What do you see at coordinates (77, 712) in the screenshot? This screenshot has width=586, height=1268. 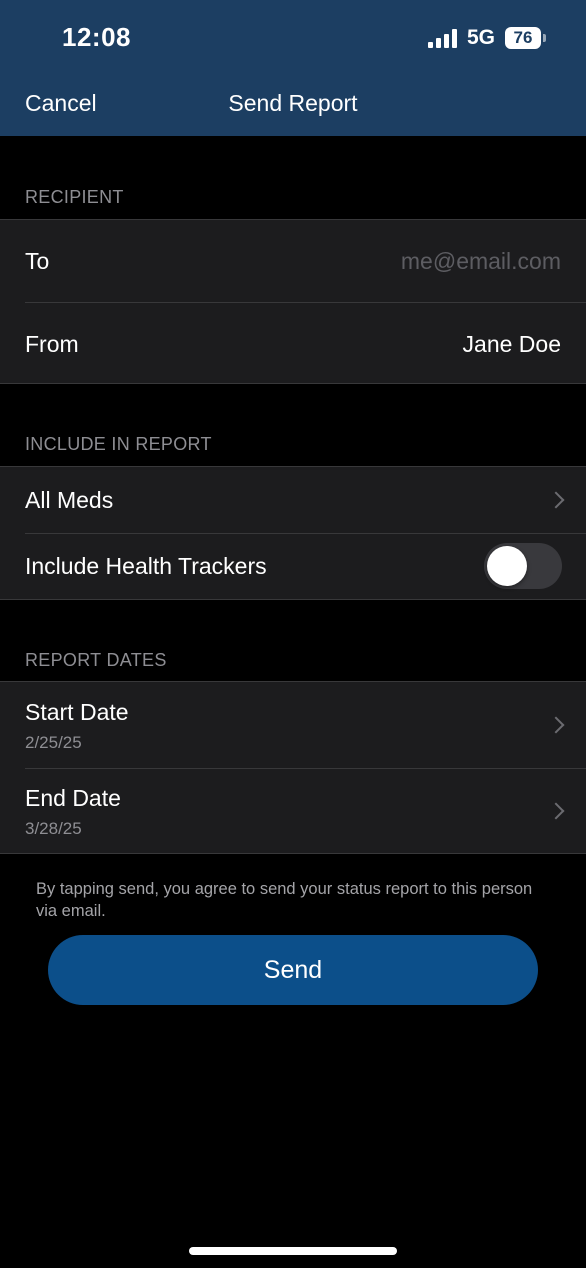 I see `start-date-label: Start Date` at bounding box center [77, 712].